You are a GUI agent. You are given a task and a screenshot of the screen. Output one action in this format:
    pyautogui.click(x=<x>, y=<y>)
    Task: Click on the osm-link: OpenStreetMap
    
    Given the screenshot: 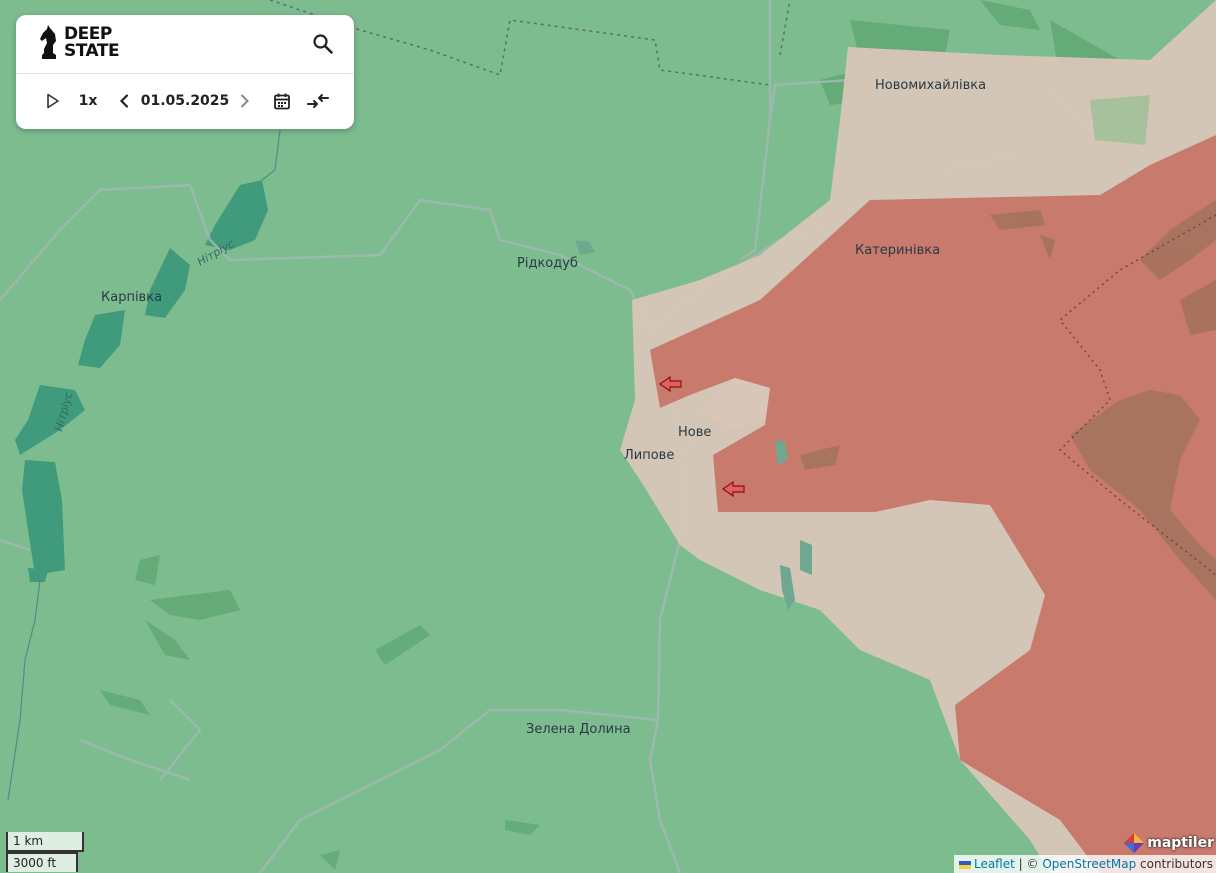 What is the action you would take?
    pyautogui.click(x=1089, y=864)
    